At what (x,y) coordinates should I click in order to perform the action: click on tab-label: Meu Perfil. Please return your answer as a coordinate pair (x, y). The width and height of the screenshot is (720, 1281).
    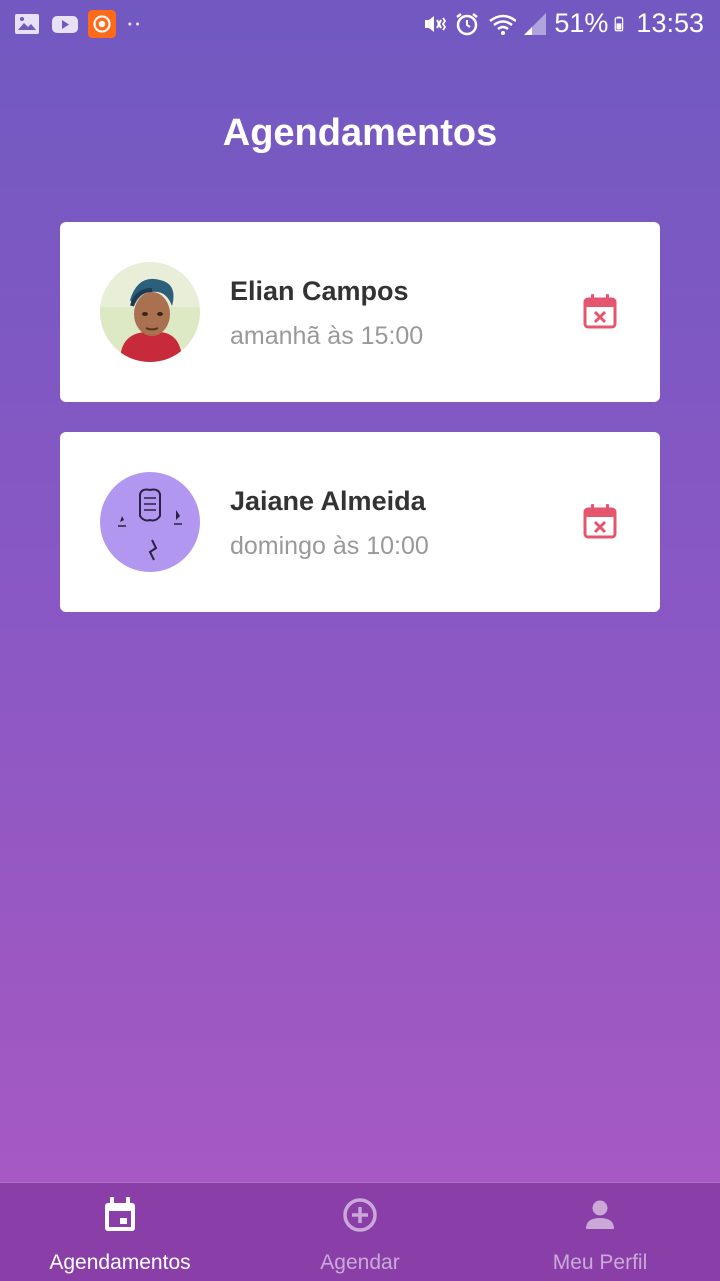
    Looking at the image, I should click on (600, 1262).